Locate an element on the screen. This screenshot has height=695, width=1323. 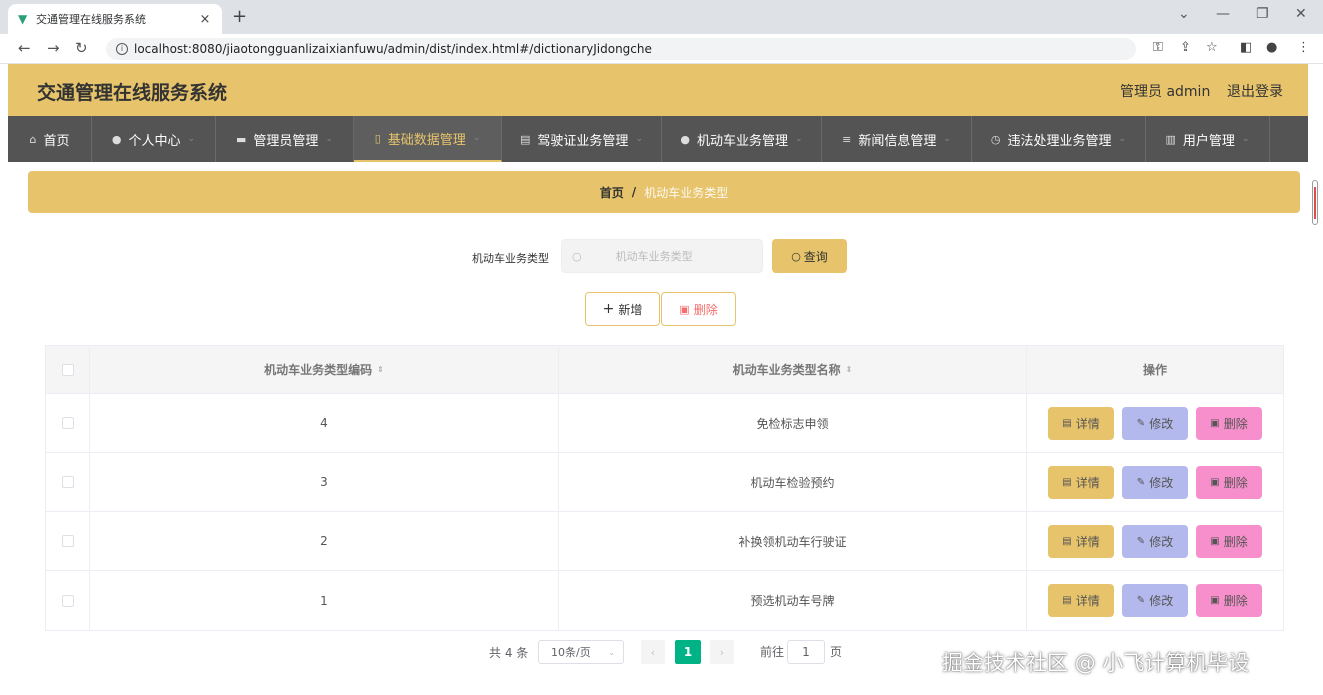
profile-icon: ● is located at coordinates (1271, 47).